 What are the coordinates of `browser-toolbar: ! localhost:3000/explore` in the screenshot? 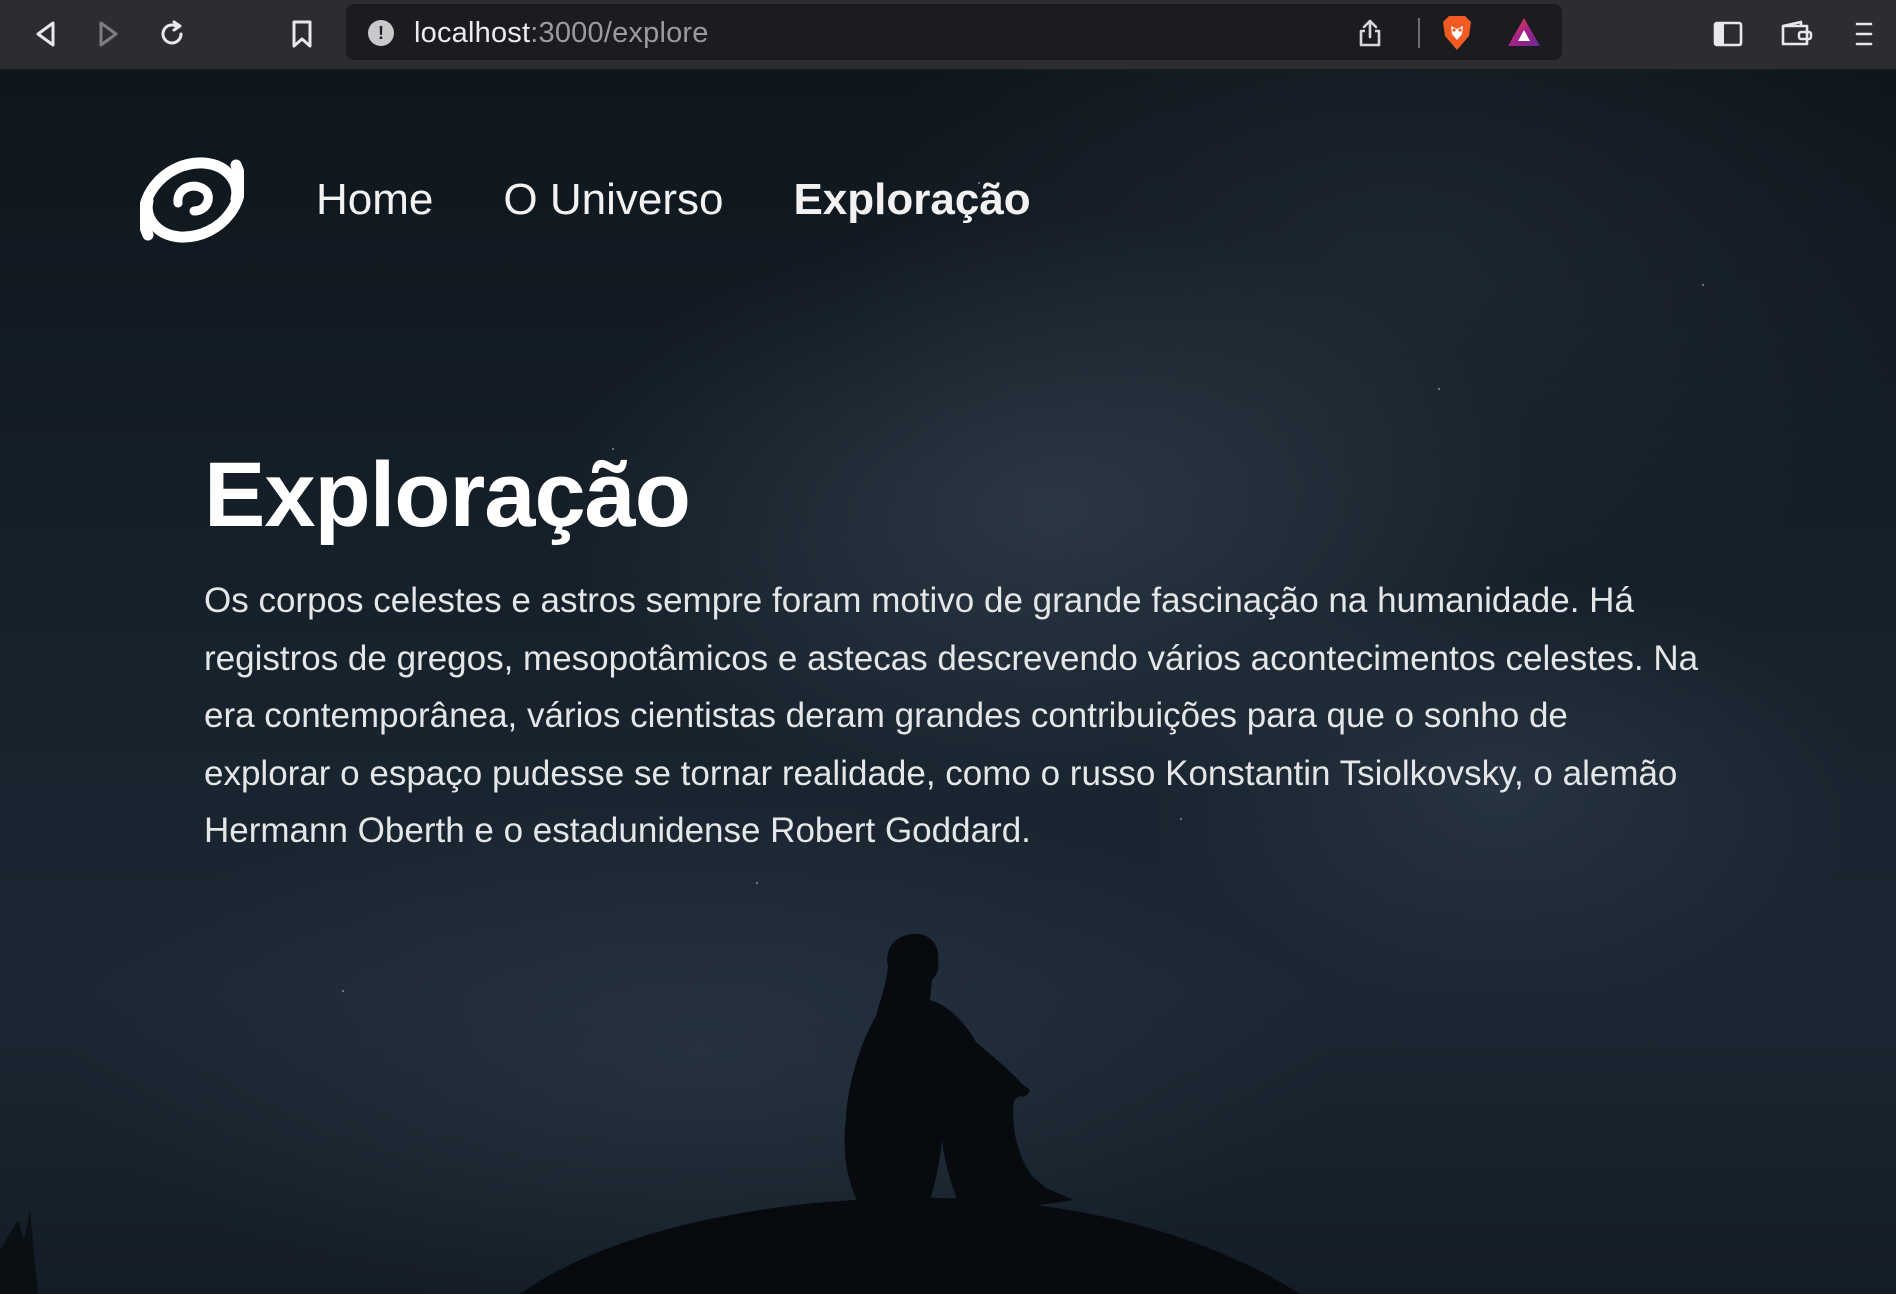 It's located at (948, 35).